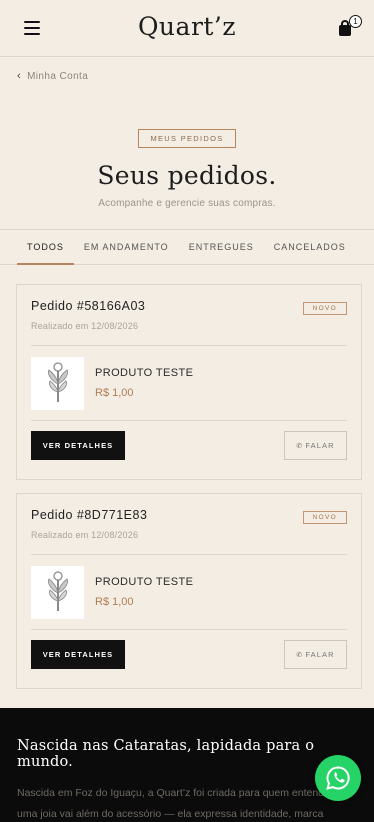 The image size is (374, 822). Describe the element at coordinates (126, 247) in the screenshot. I see `tab-em-andamento: EM ANDAMENTO` at that location.